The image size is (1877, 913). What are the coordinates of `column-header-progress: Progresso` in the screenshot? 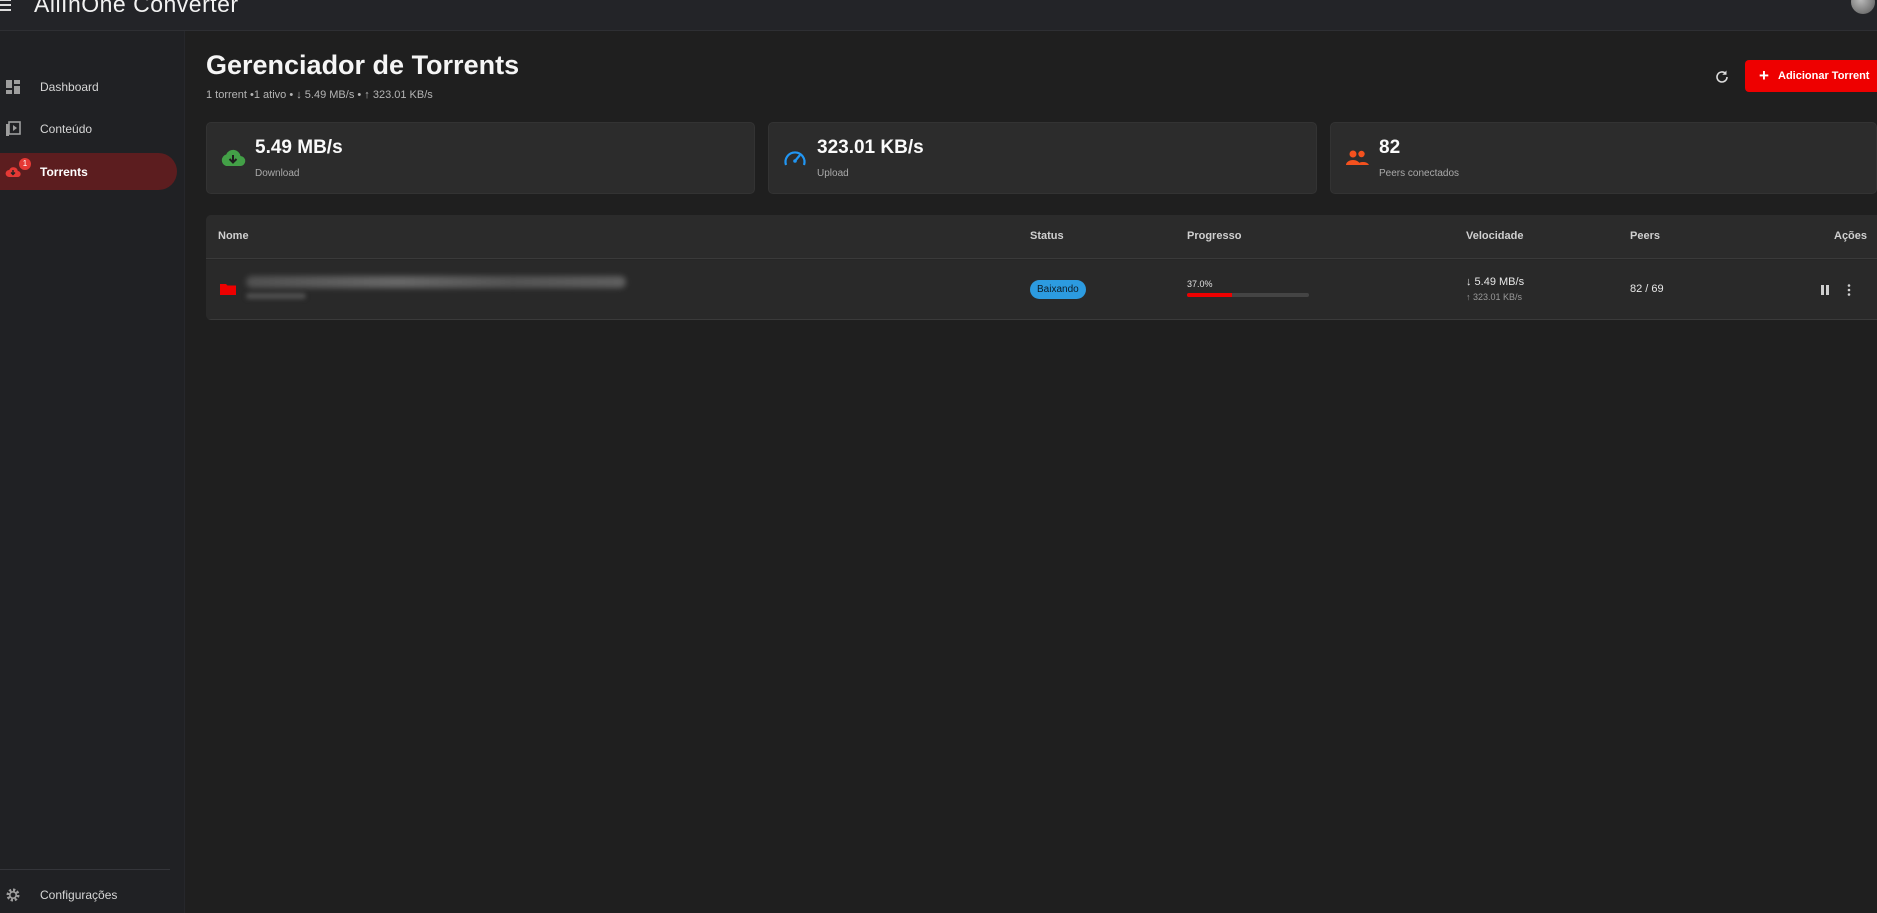 It's located at (1214, 236).